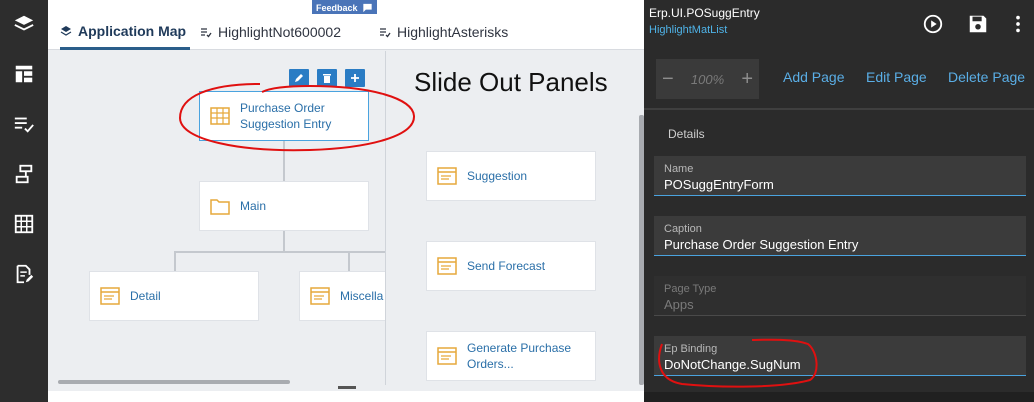 This screenshot has width=1034, height=402. I want to click on grid-icon, so click(24, 224).